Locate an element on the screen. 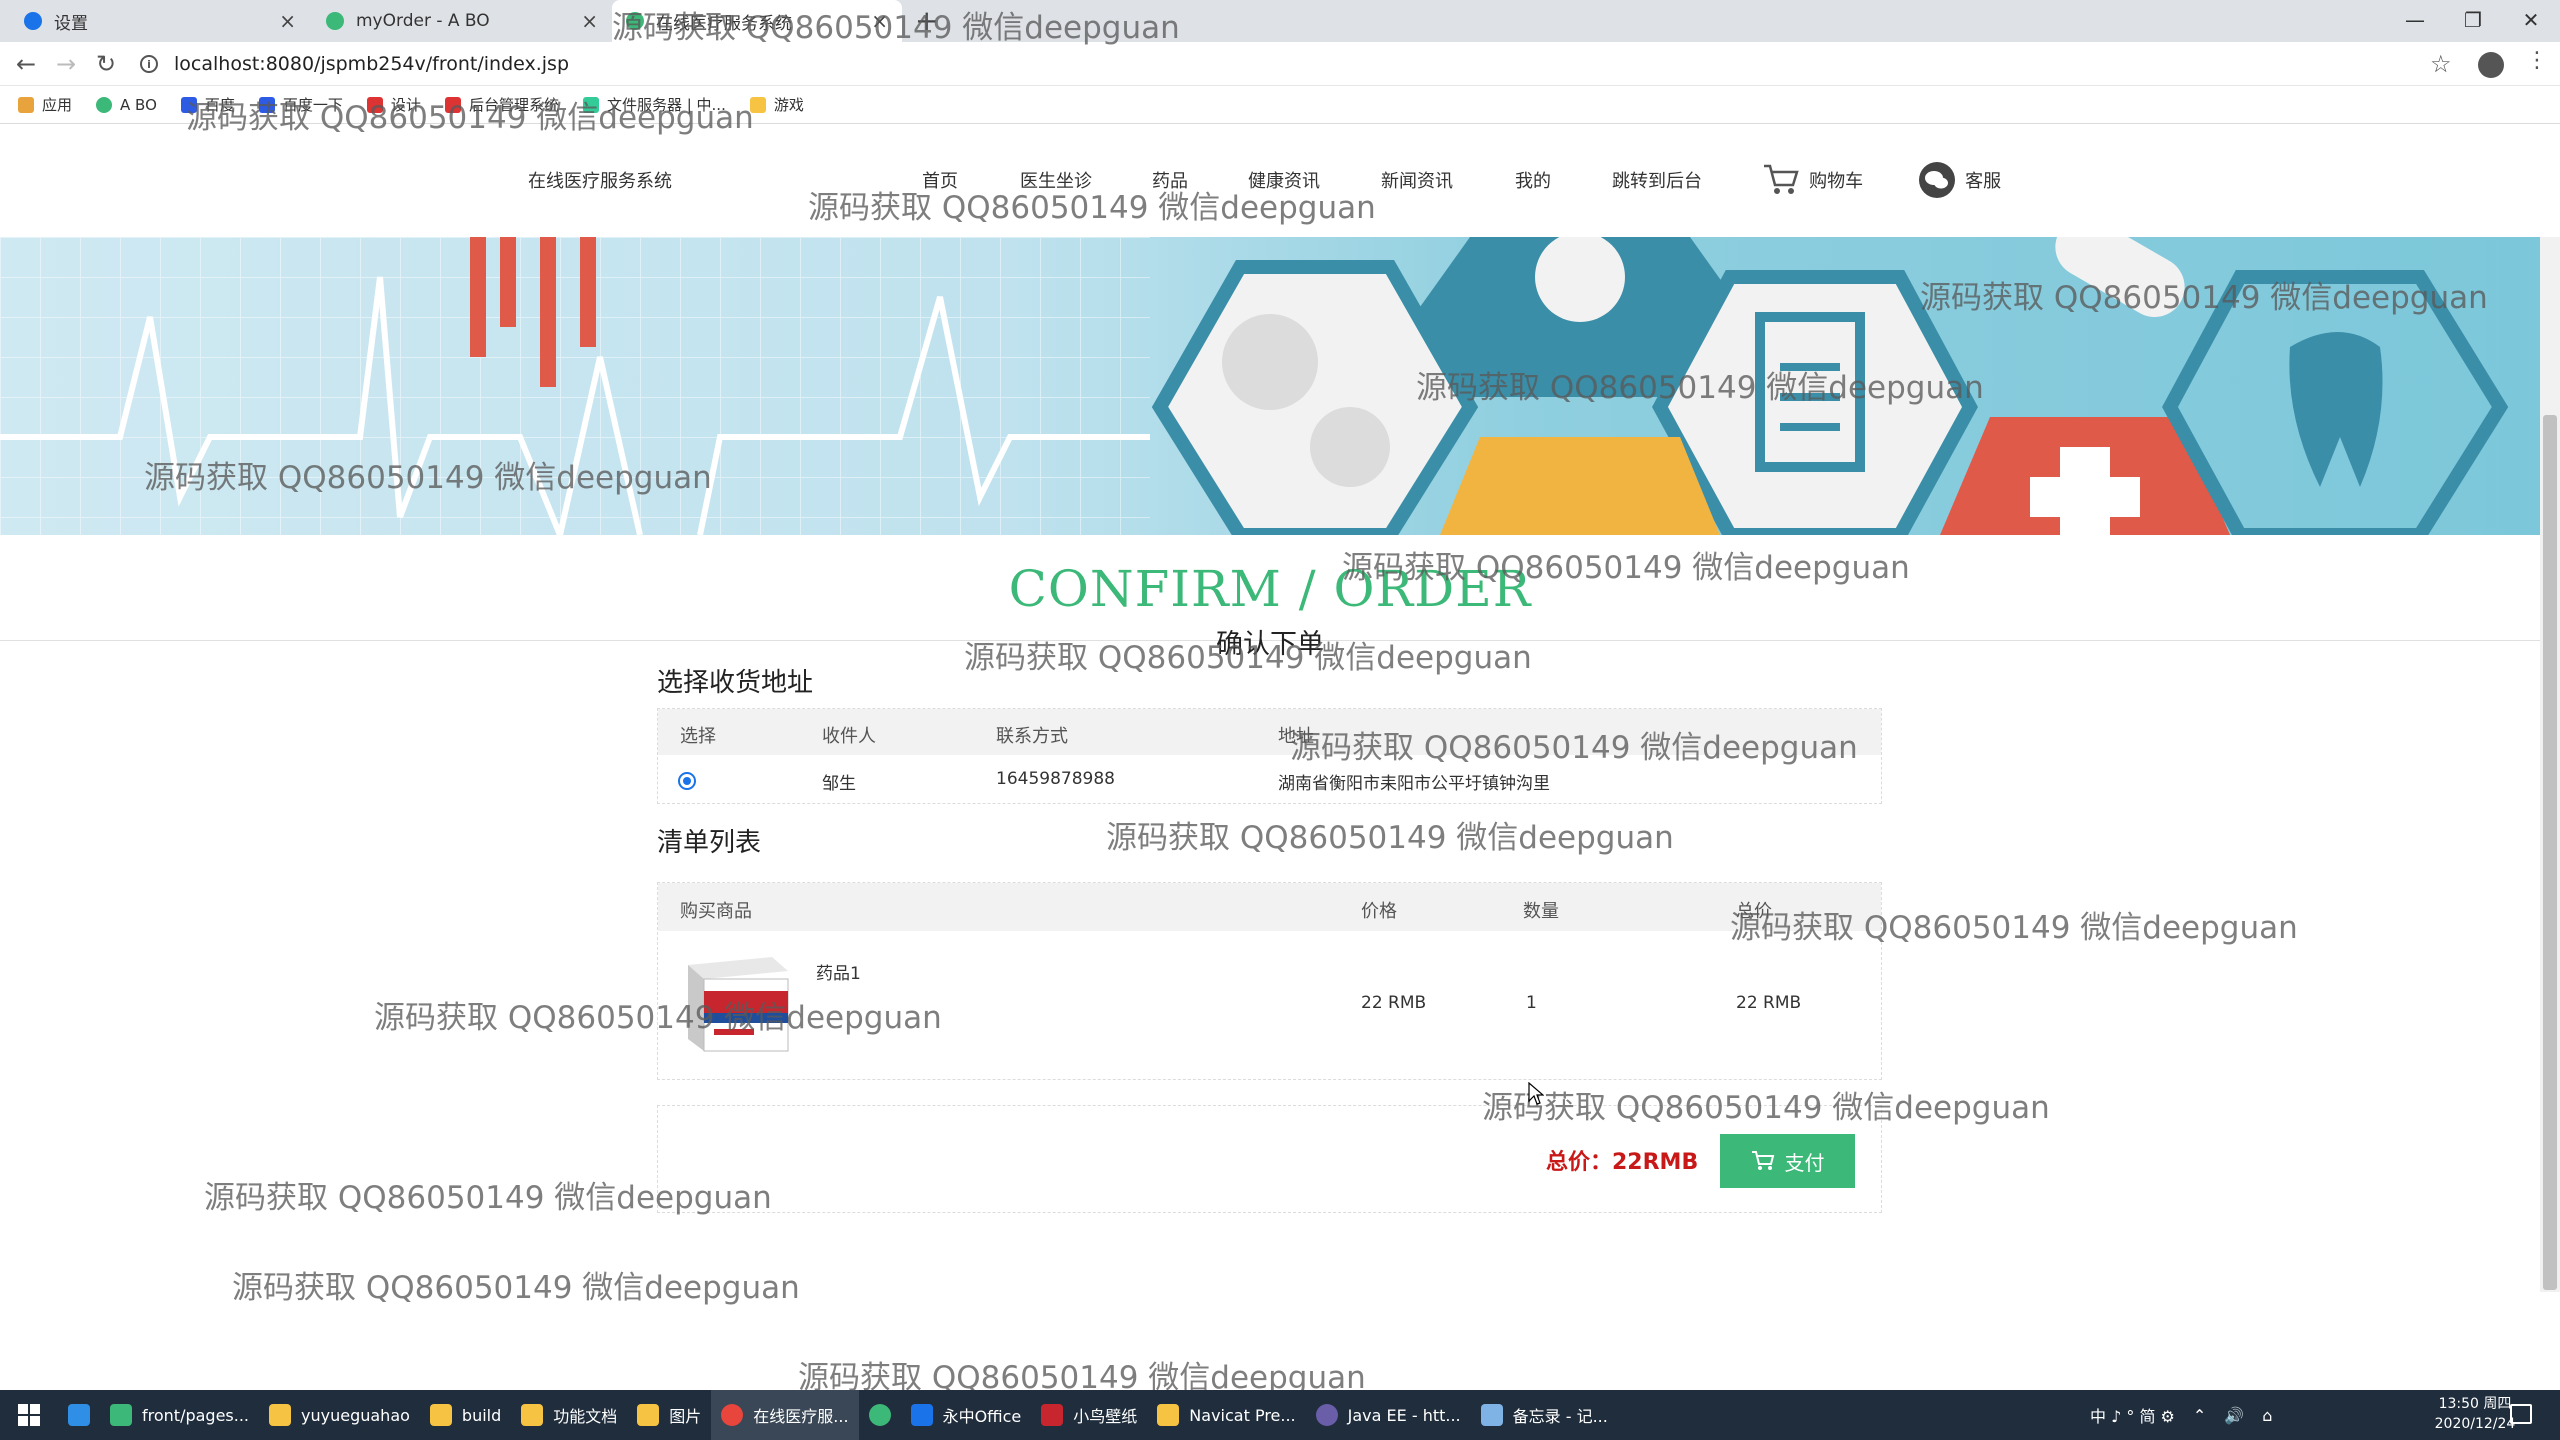 This screenshot has height=1440, width=2560. page-title-en: CONFIRM / ORDER is located at coordinates (1270, 589).